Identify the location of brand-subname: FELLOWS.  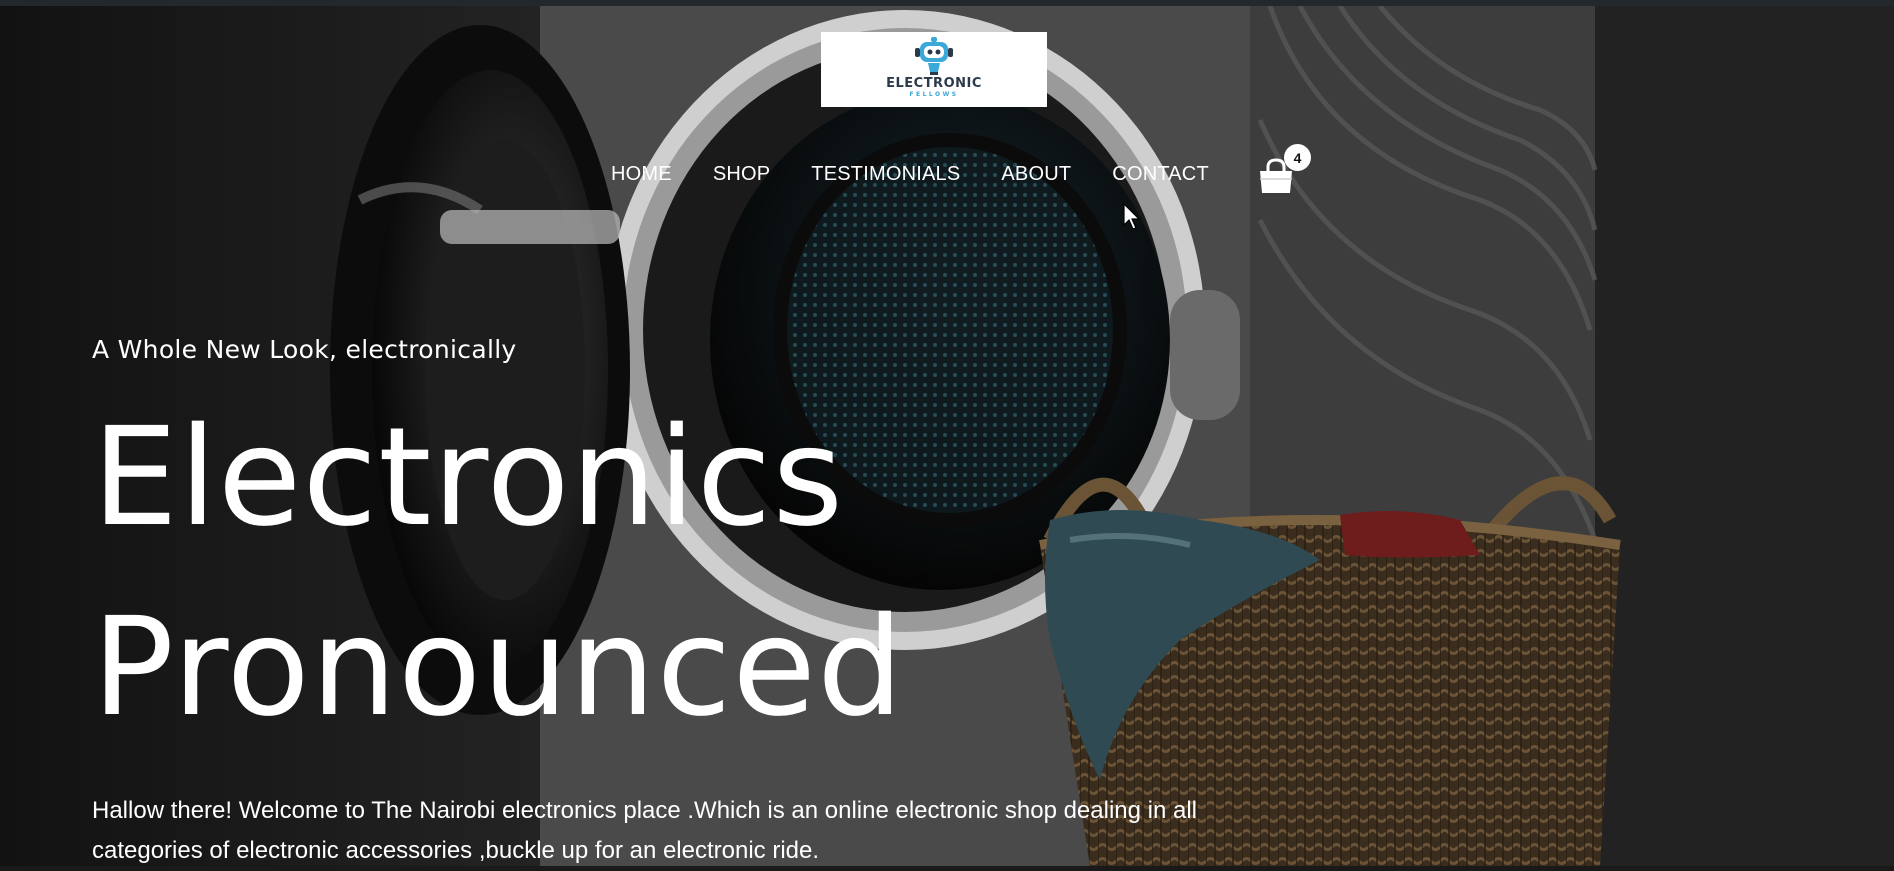
(934, 94).